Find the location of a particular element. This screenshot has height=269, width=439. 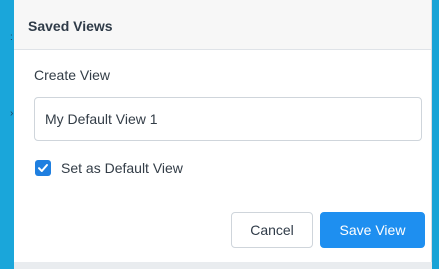

default-view-checkbox-label: Set as Default View is located at coordinates (122, 168).